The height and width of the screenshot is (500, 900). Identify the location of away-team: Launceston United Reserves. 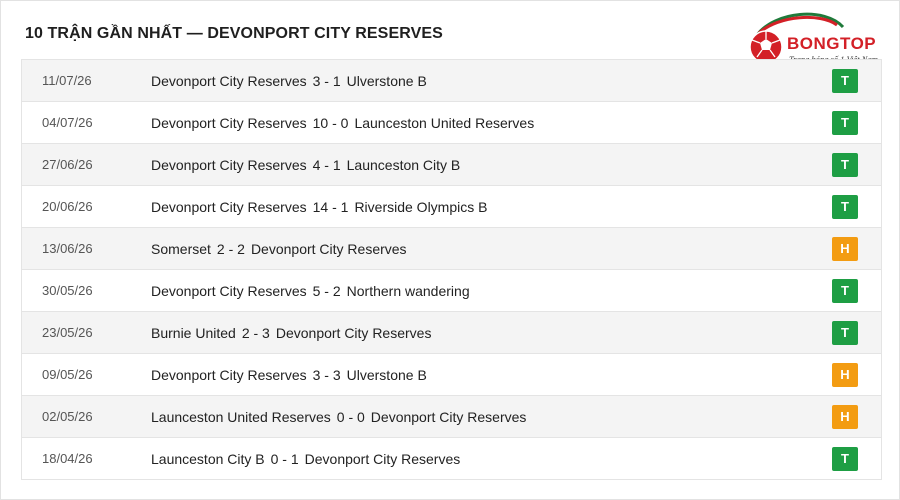
(444, 122).